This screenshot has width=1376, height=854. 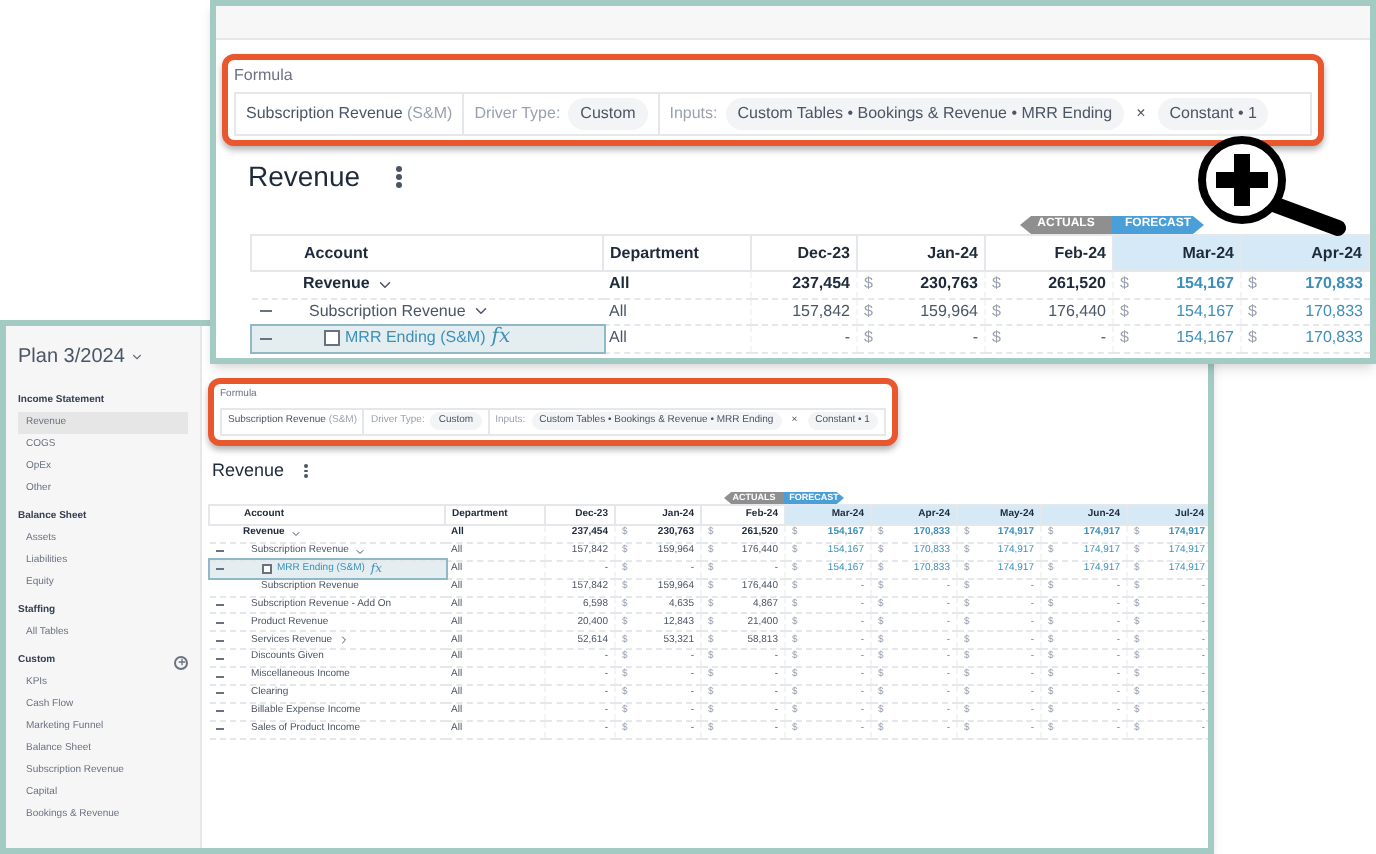 What do you see at coordinates (925, 114) in the screenshot?
I see `input-chip: Custom Tables • Bookings & Revenue • MRR Ending` at bounding box center [925, 114].